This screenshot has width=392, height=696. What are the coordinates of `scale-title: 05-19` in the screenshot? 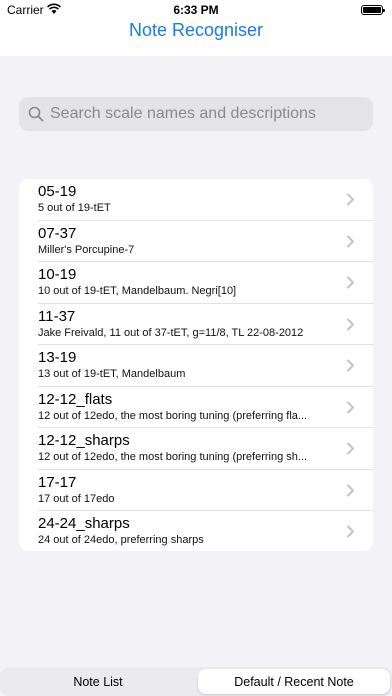 It's located at (57, 191).